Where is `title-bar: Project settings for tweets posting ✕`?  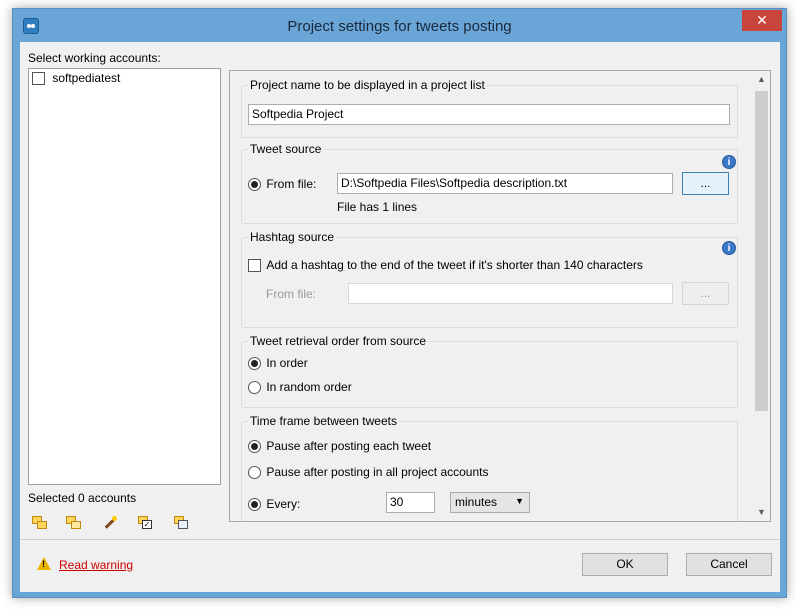
title-bar: Project settings for tweets posting ✕ is located at coordinates (399, 25).